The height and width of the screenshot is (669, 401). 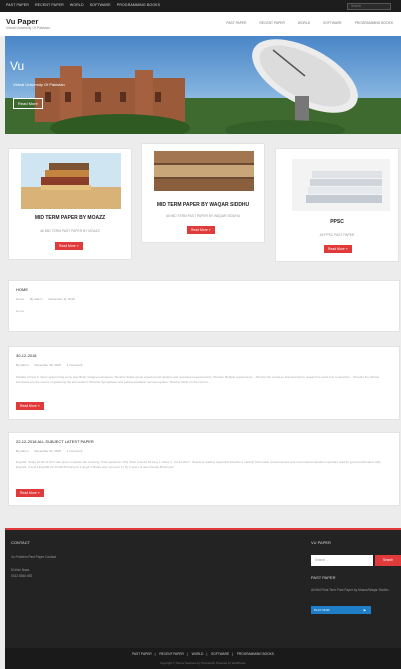 I want to click on home-meta-category: Home, so click(x=20, y=299).